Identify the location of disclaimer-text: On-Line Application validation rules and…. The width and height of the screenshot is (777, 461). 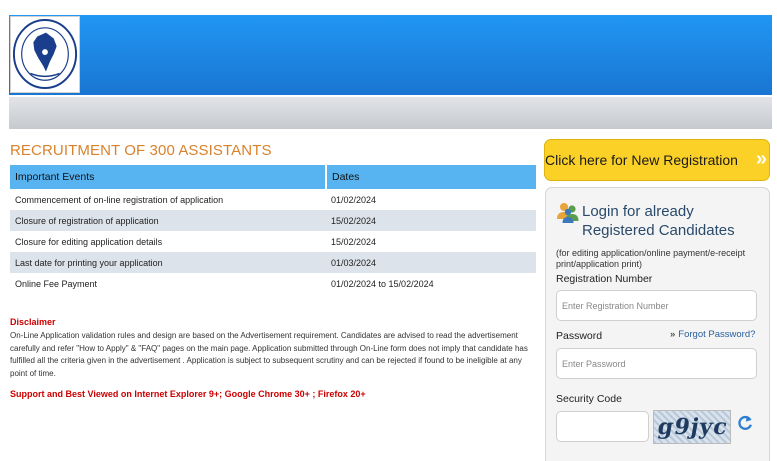
(269, 354).